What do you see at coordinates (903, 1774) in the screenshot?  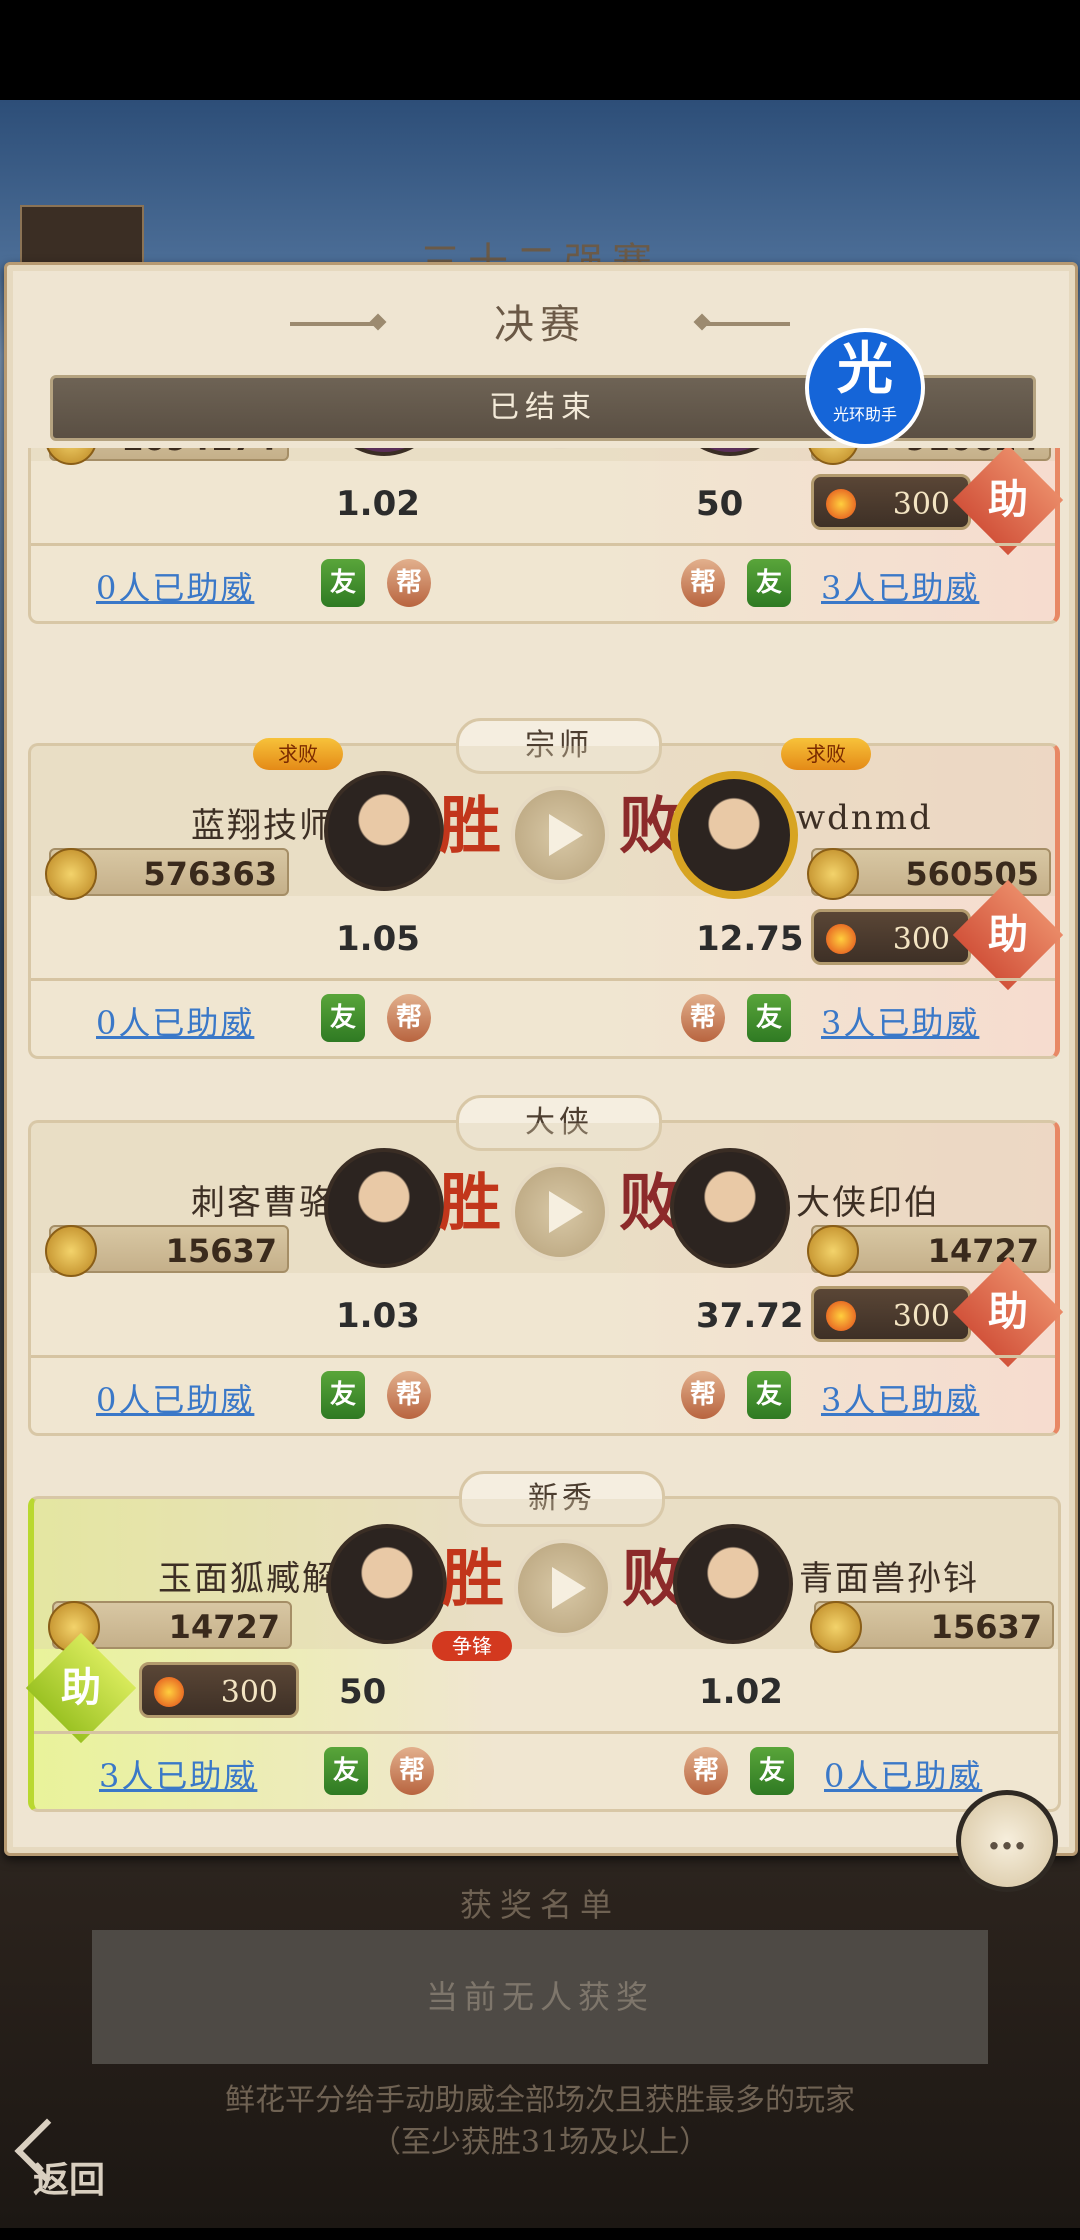 I see `right-cheer-link: 0人已助威` at bounding box center [903, 1774].